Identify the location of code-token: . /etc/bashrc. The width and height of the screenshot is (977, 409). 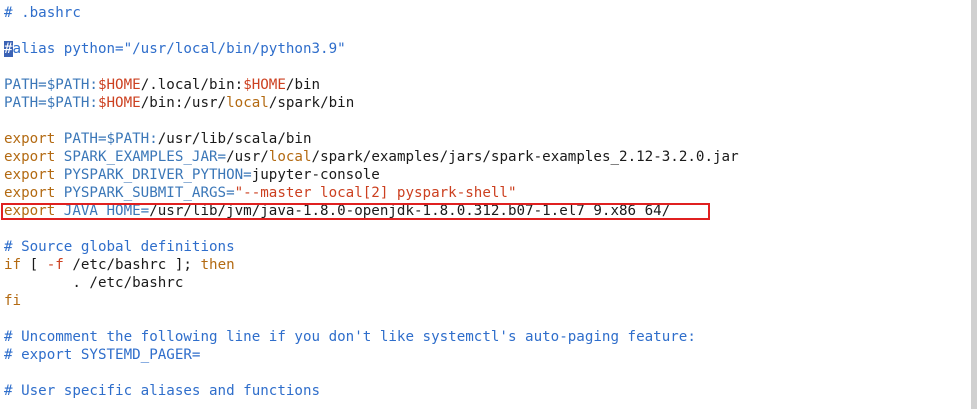
(94, 283).